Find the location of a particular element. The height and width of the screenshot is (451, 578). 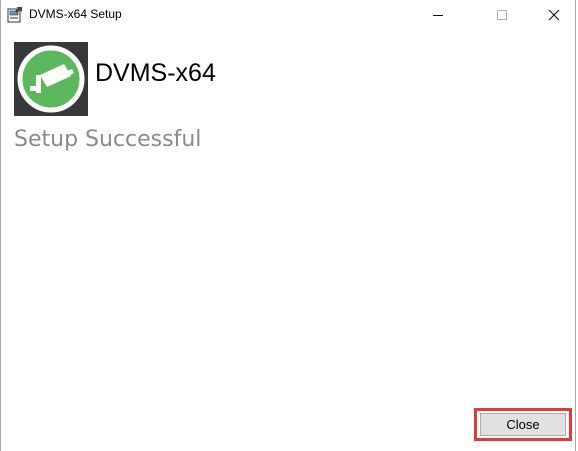

setup-status: Setup Successful is located at coordinates (108, 139).